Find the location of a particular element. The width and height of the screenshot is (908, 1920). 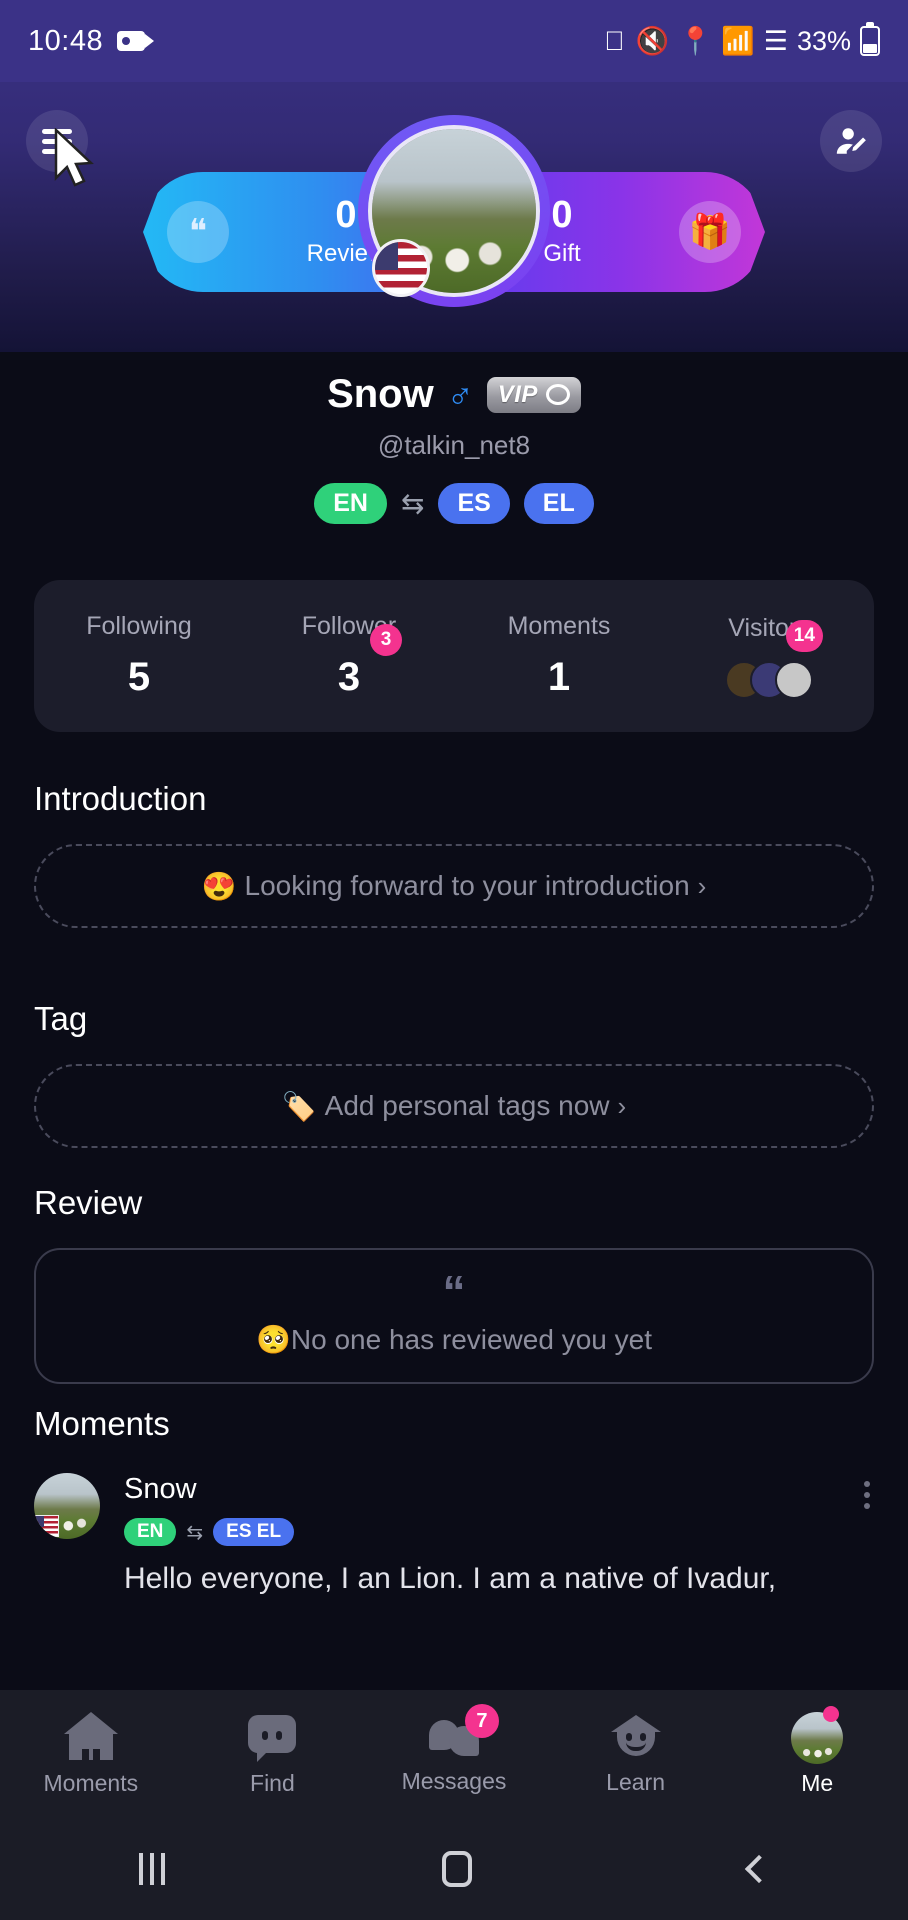

status-time: 10:48 is located at coordinates (66, 40).